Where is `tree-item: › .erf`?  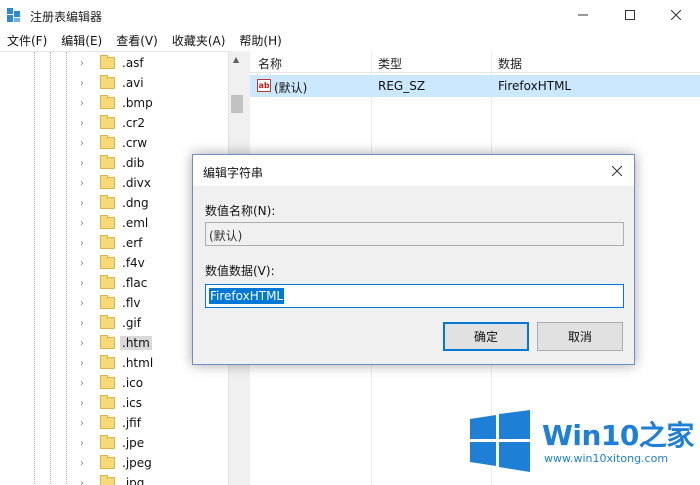
tree-item: › .erf is located at coordinates (112, 243).